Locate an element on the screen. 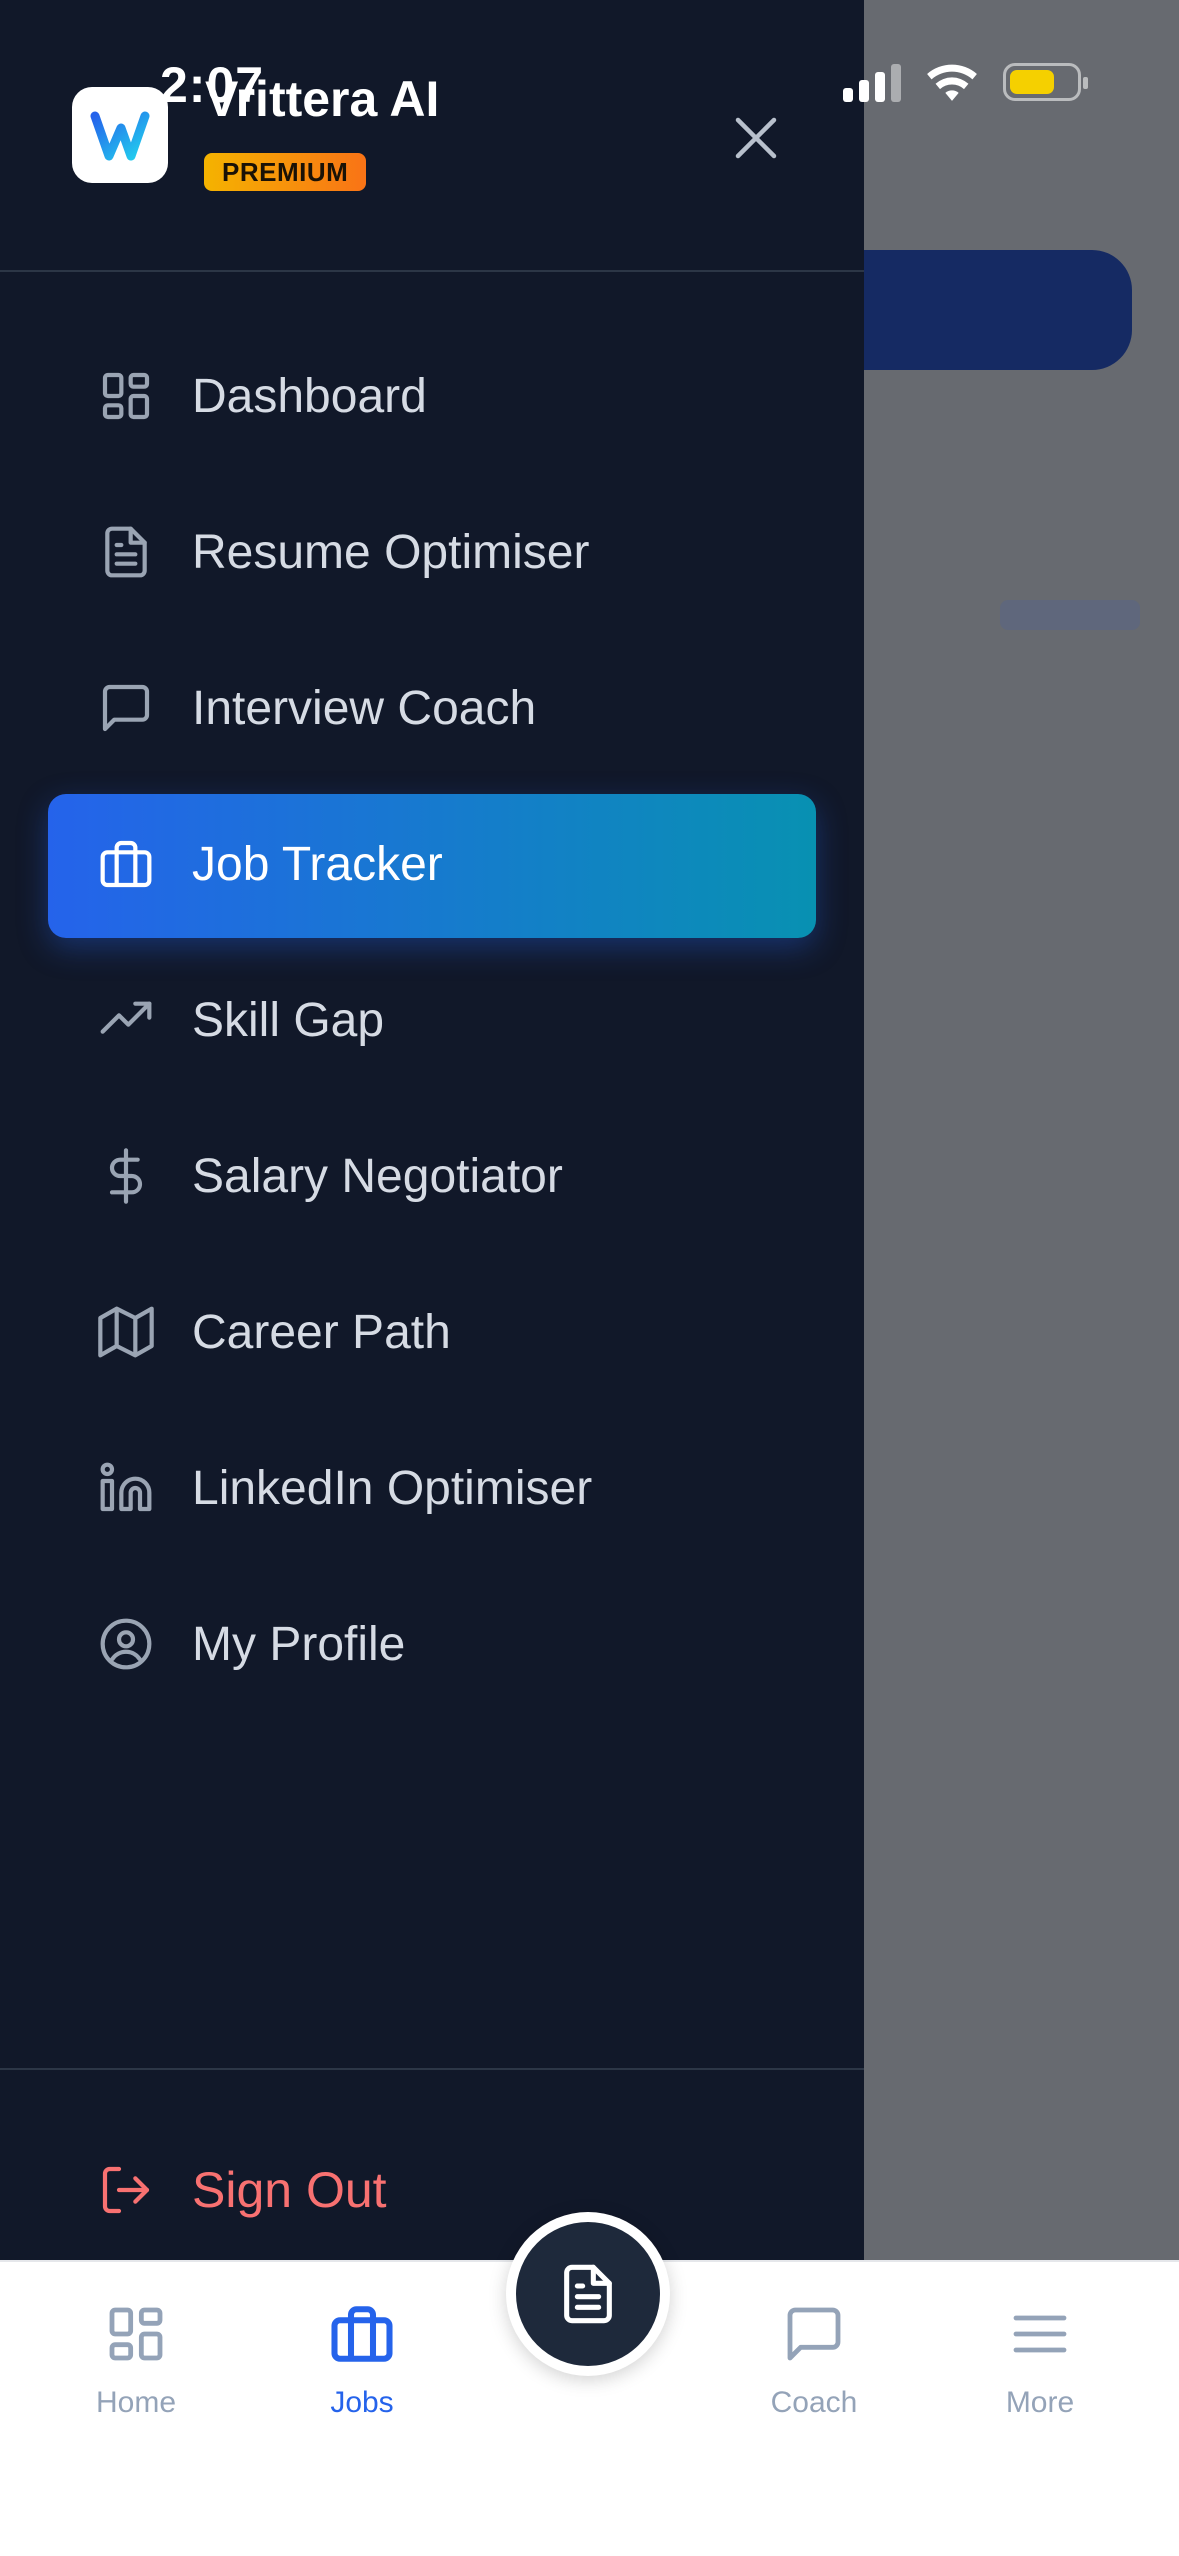 The image size is (1179, 2556). tab-more: More is located at coordinates (1040, 2359).